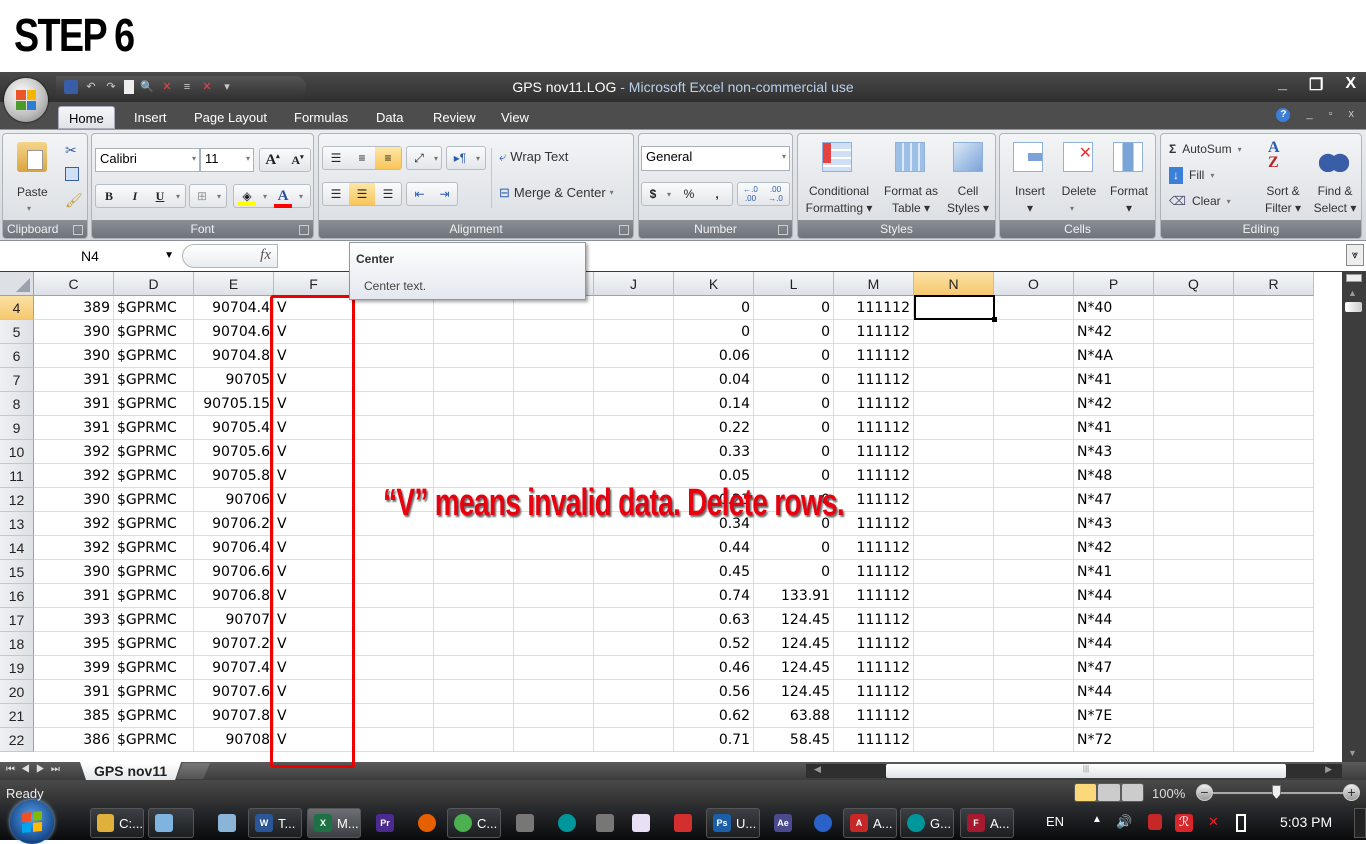  What do you see at coordinates (478, 158) in the screenshot?
I see `text-direction-dropdown-icon: ▾` at bounding box center [478, 158].